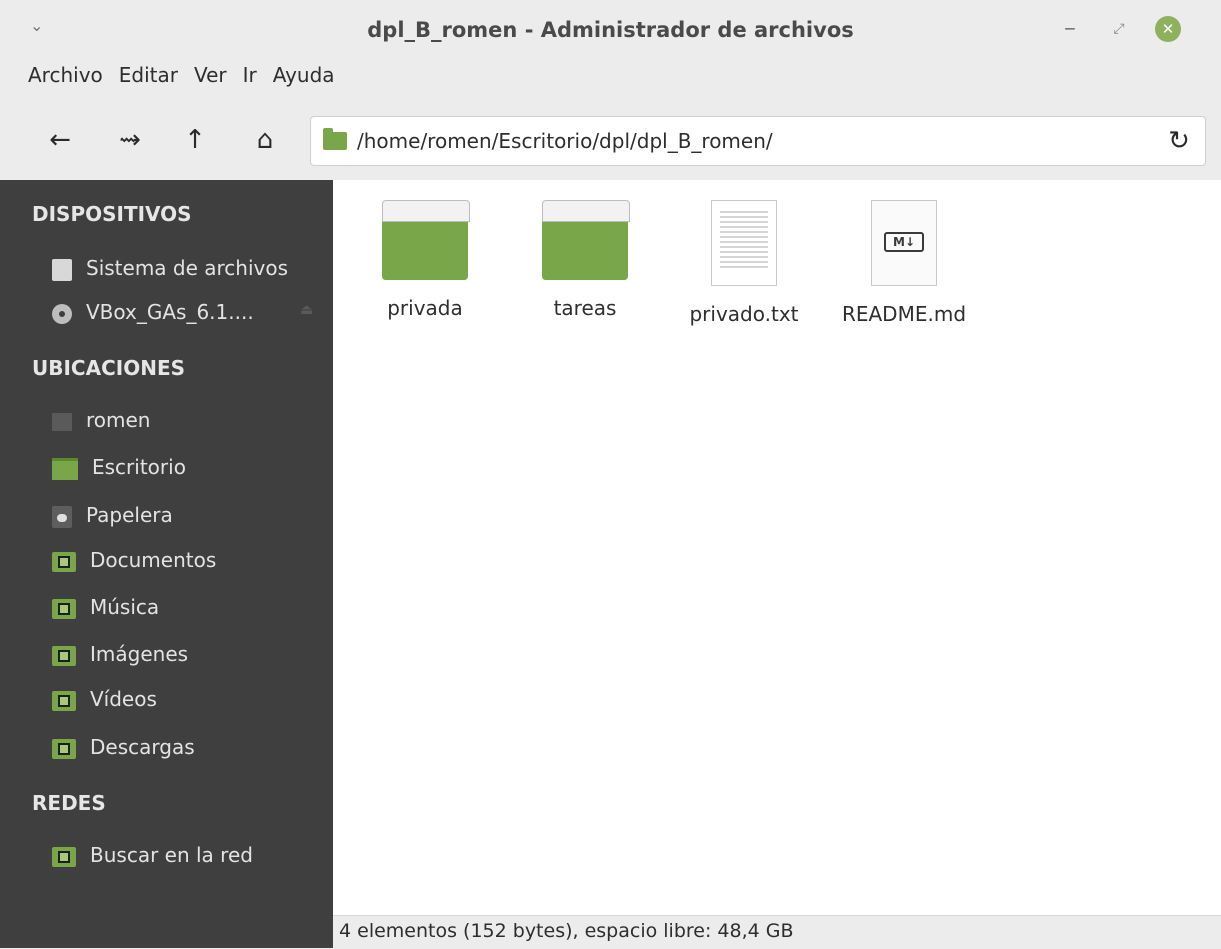 This screenshot has width=1221, height=949. Describe the element at coordinates (744, 314) in the screenshot. I see `file-name: privado.txt` at that location.